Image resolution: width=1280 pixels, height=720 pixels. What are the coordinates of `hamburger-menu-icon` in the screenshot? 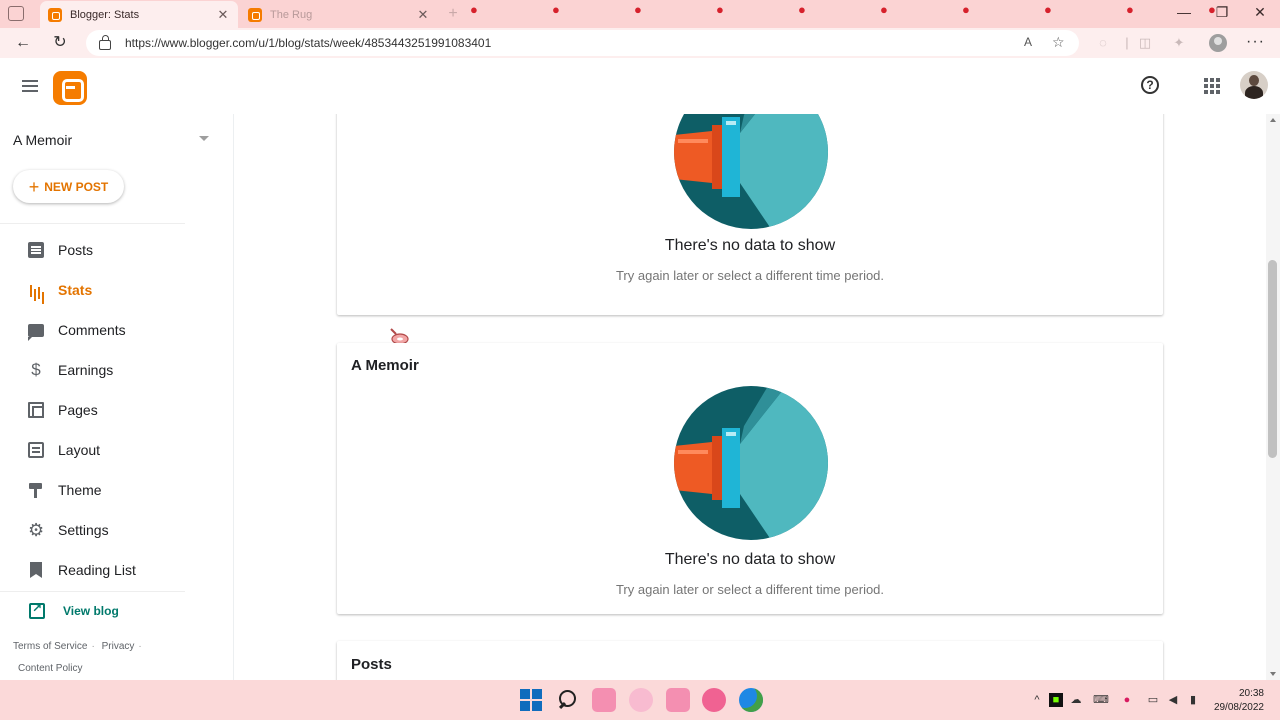 It's located at (30, 86).